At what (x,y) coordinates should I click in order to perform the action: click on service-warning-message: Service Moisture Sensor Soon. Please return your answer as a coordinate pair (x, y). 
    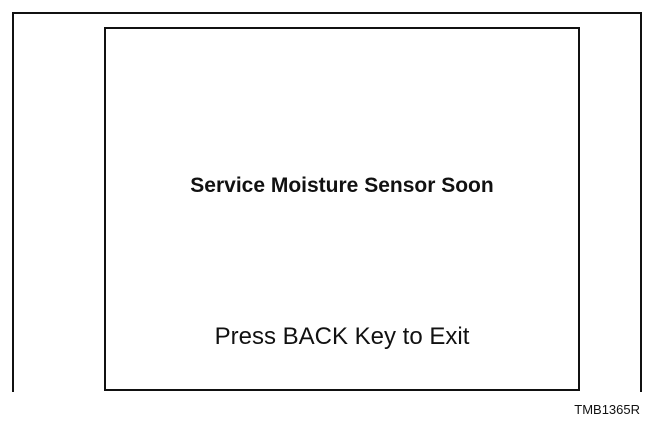
    Looking at the image, I should click on (342, 185).